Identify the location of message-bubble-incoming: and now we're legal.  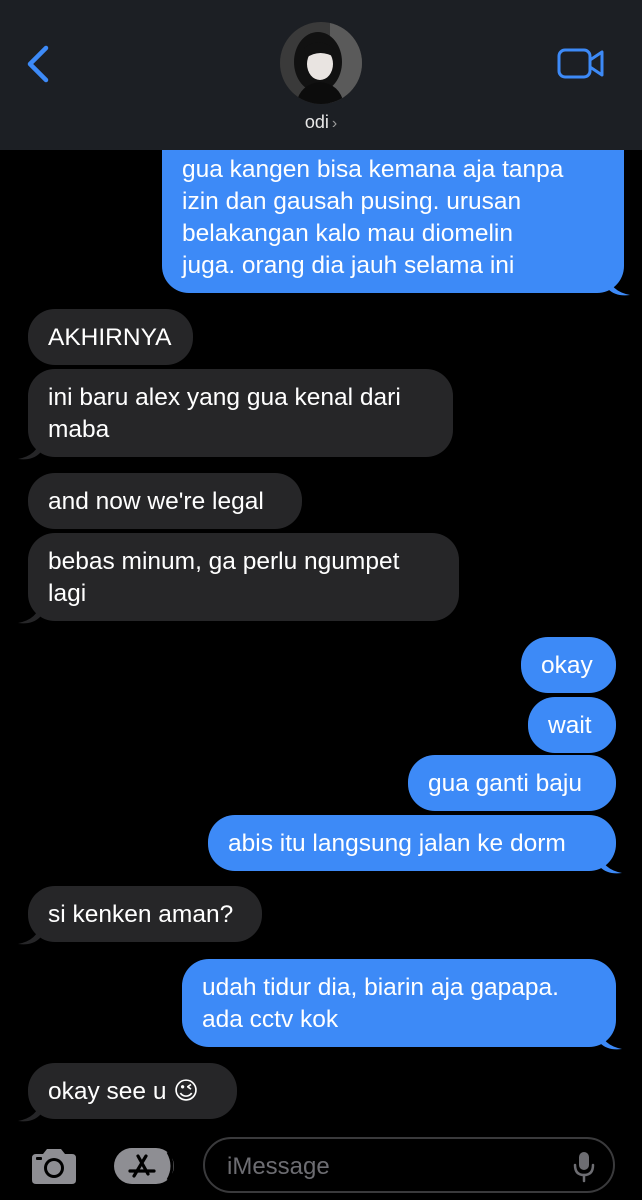
(165, 501).